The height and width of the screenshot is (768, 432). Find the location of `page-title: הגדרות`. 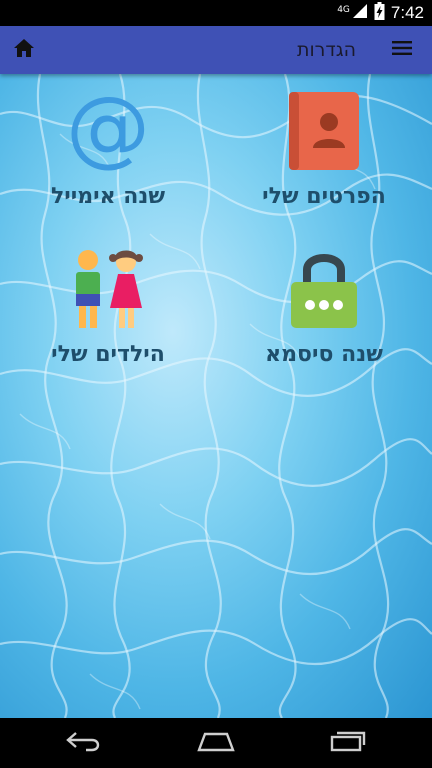

page-title: הגדרות is located at coordinates (326, 50).